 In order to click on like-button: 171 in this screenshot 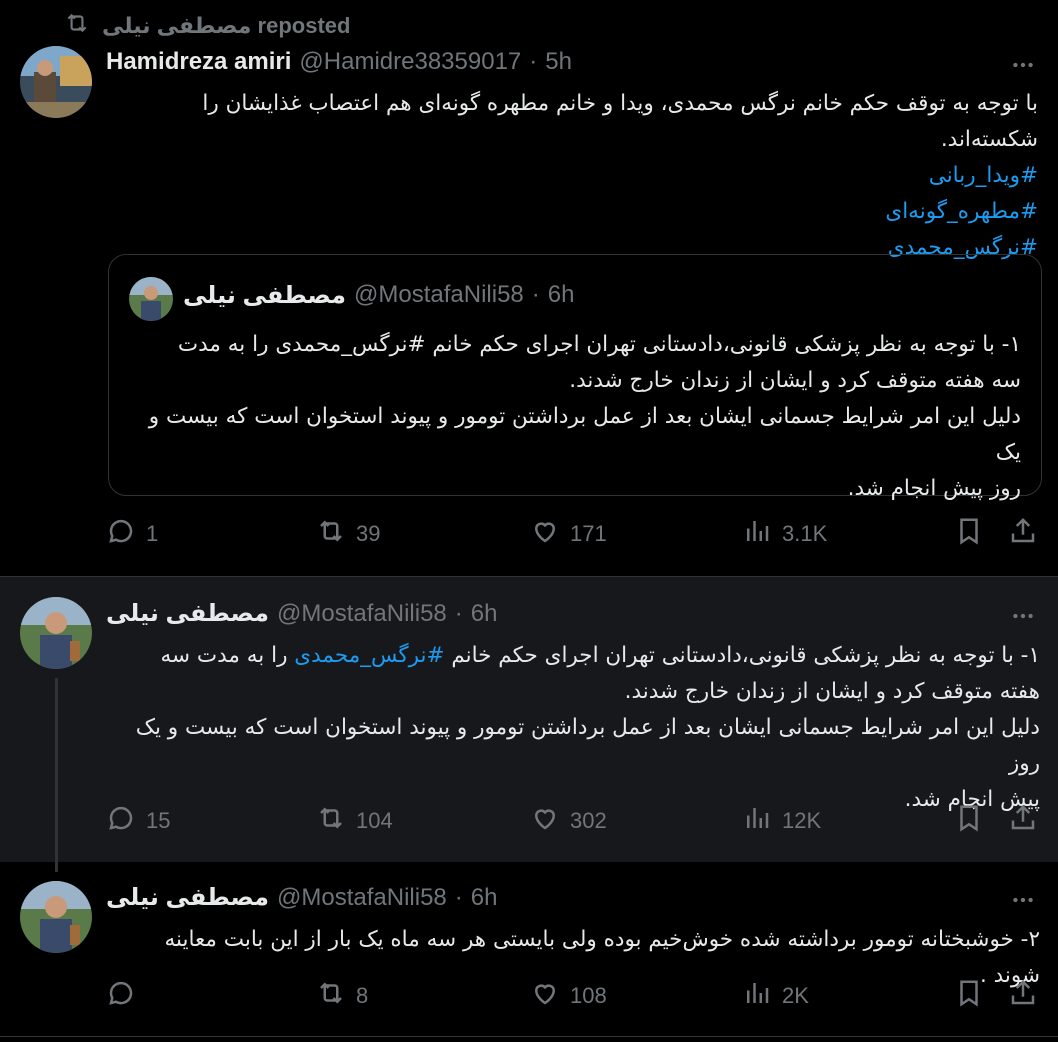, I will do `click(568, 534)`.